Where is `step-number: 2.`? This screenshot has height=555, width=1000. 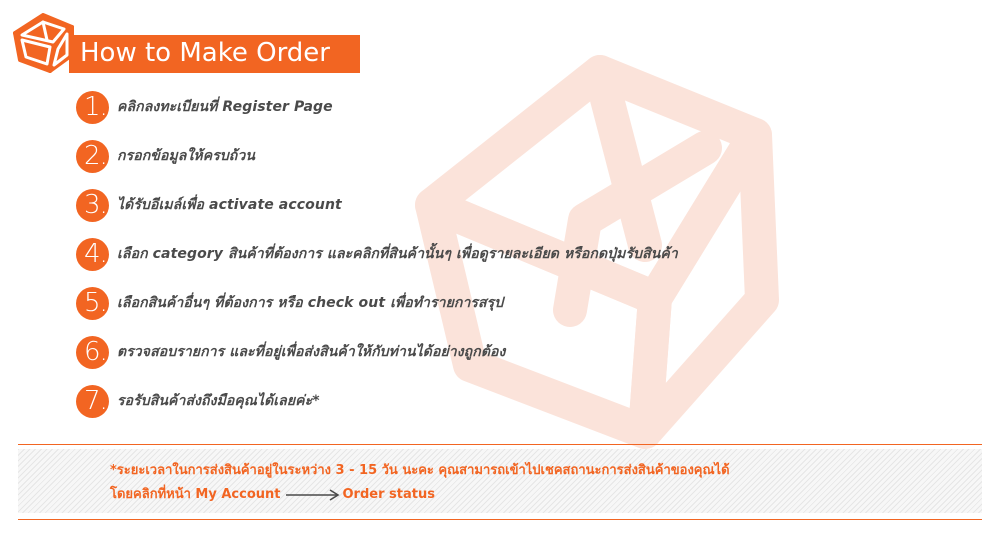
step-number: 2. is located at coordinates (96, 155).